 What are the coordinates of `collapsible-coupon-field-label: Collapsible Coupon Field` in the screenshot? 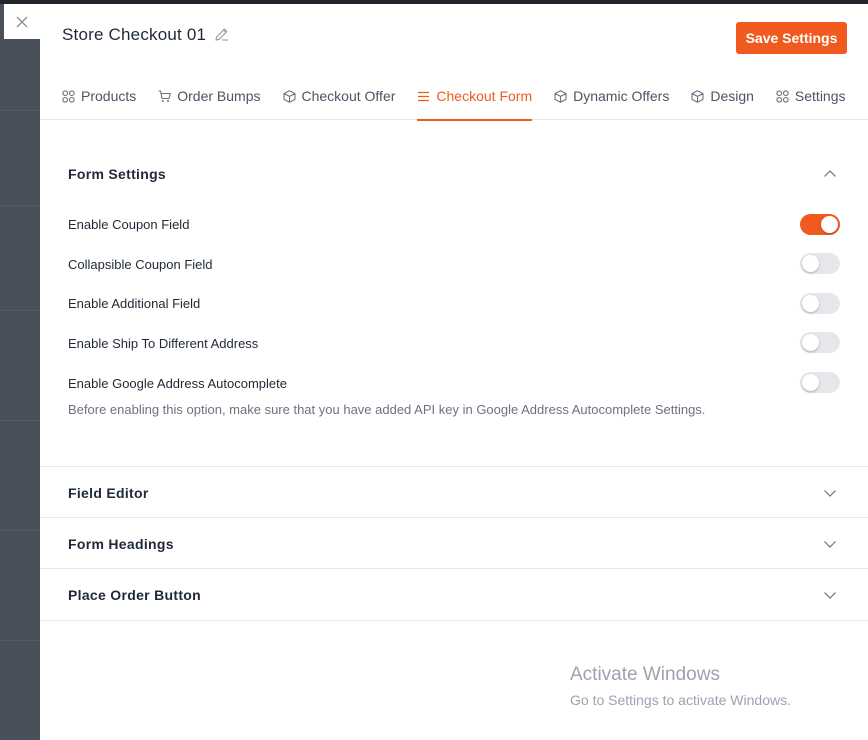 It's located at (140, 264).